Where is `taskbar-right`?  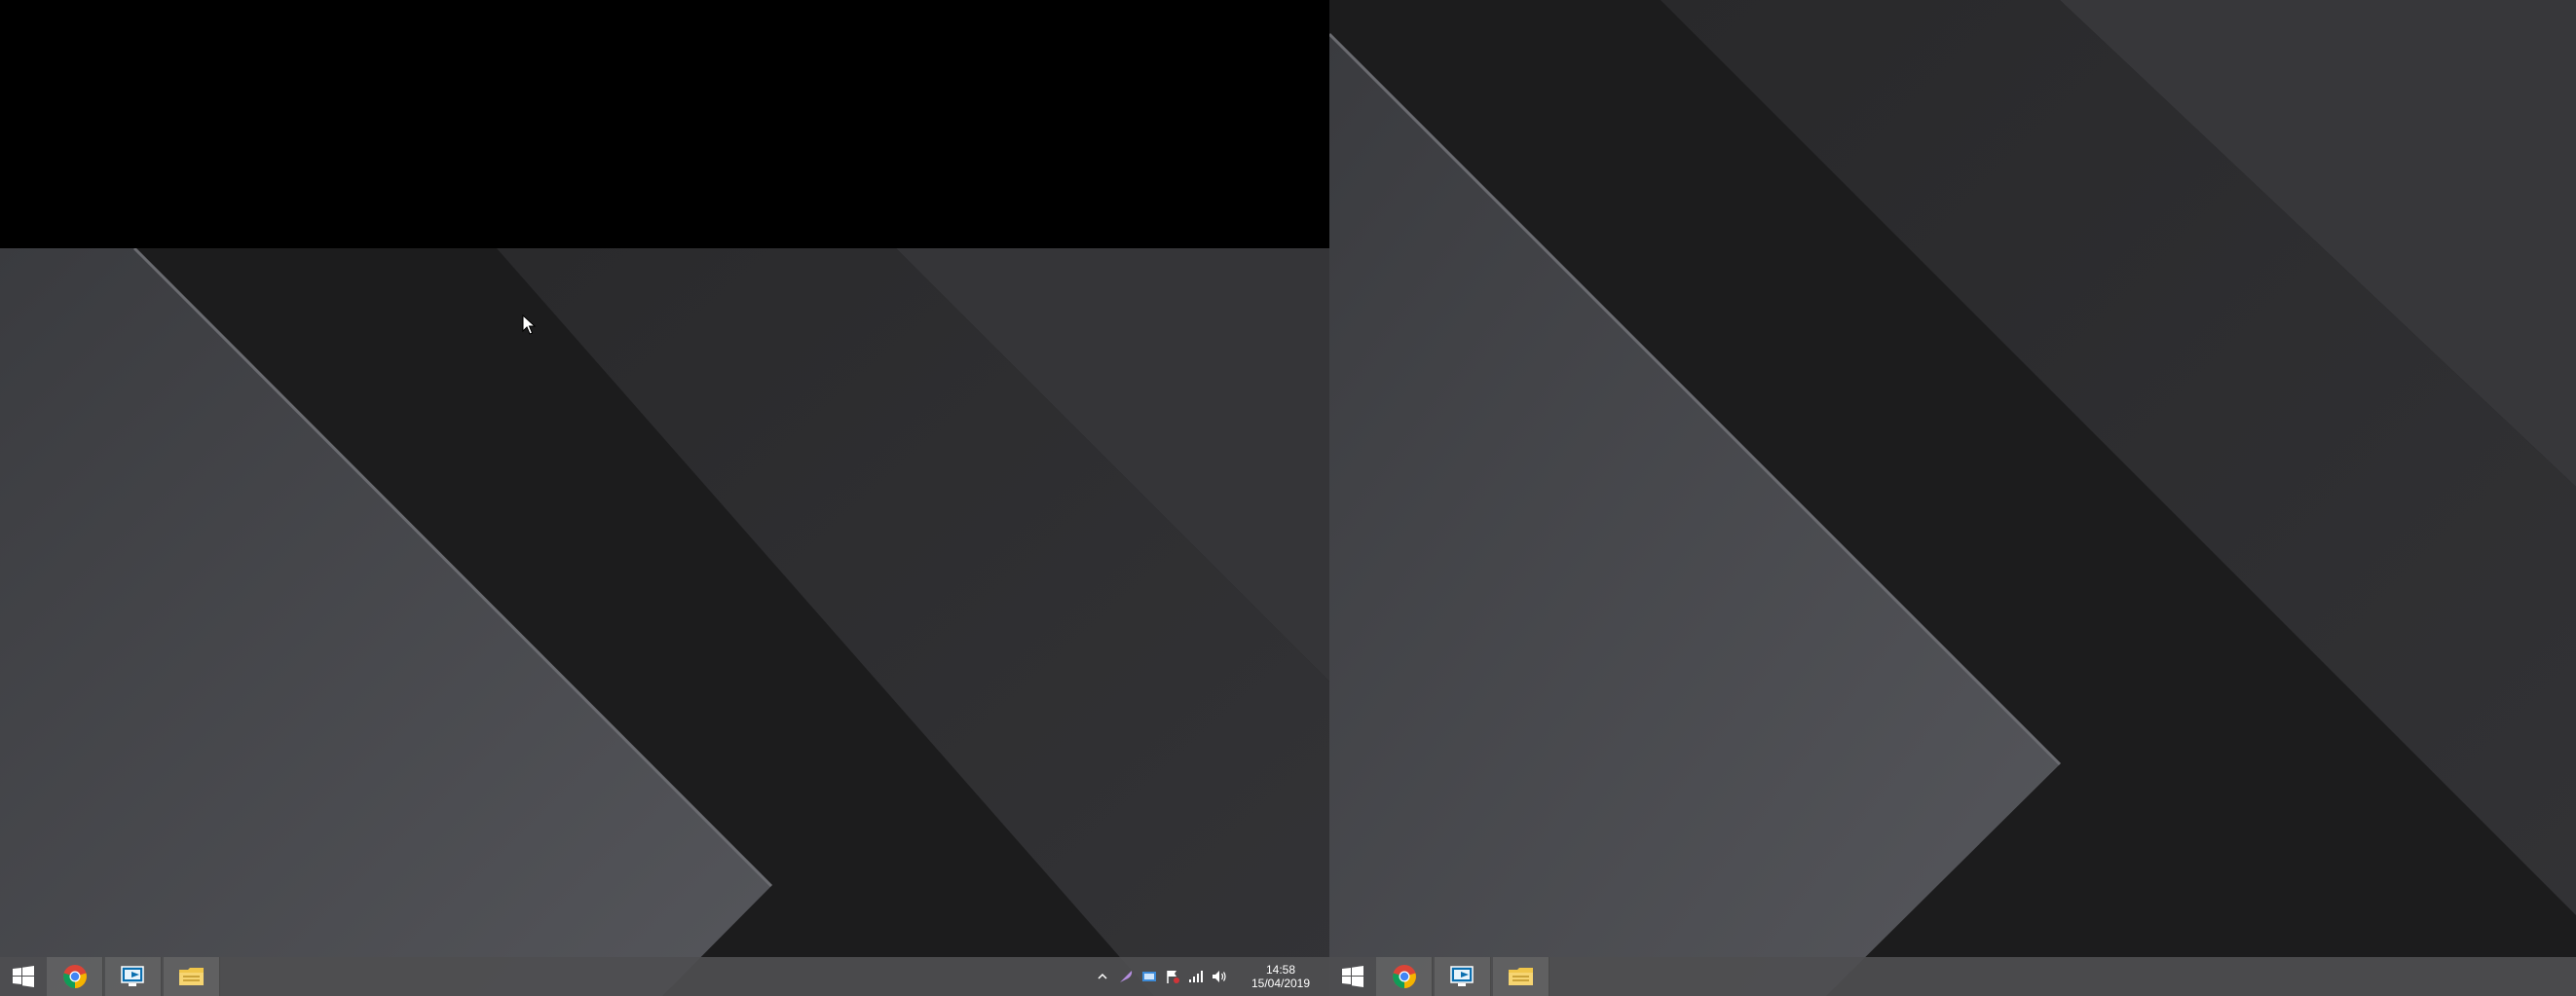 taskbar-right is located at coordinates (1952, 976).